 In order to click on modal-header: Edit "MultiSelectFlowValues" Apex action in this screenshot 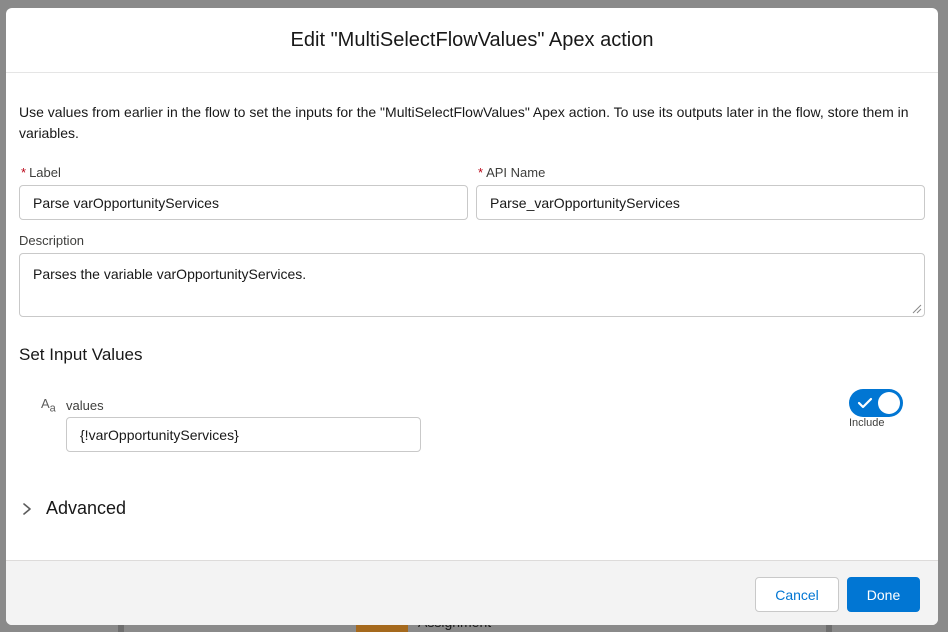, I will do `click(472, 40)`.